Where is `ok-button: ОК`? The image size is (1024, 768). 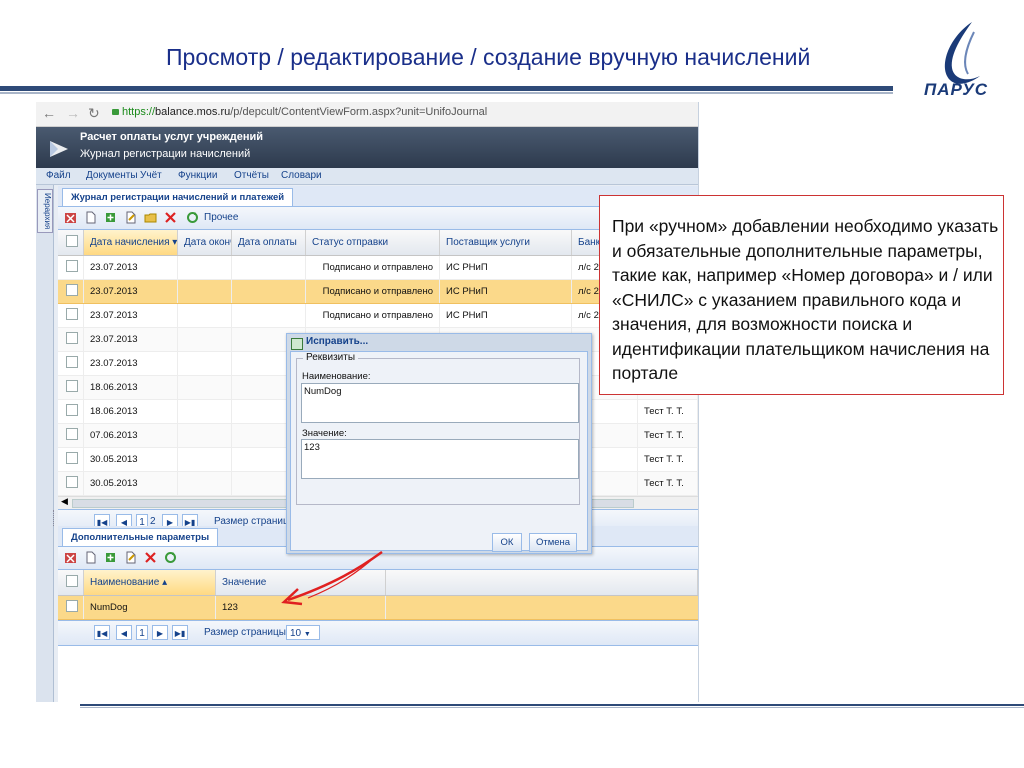
ok-button: ОК is located at coordinates (507, 542).